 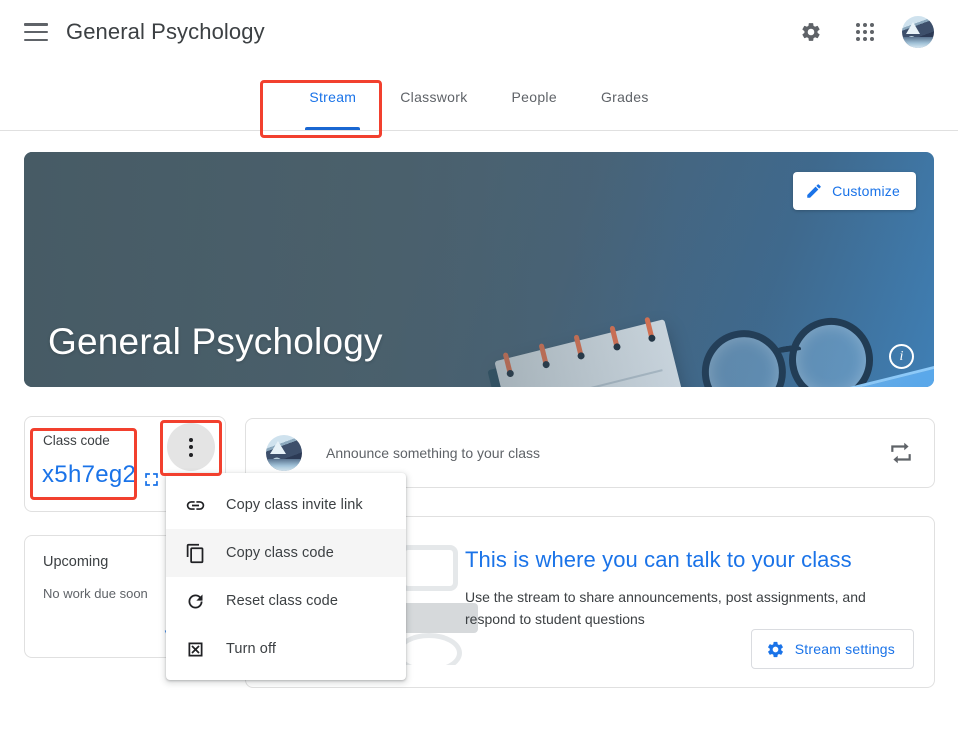 What do you see at coordinates (658, 559) in the screenshot?
I see `stream-empty-title: This is where you can talk to your class` at bounding box center [658, 559].